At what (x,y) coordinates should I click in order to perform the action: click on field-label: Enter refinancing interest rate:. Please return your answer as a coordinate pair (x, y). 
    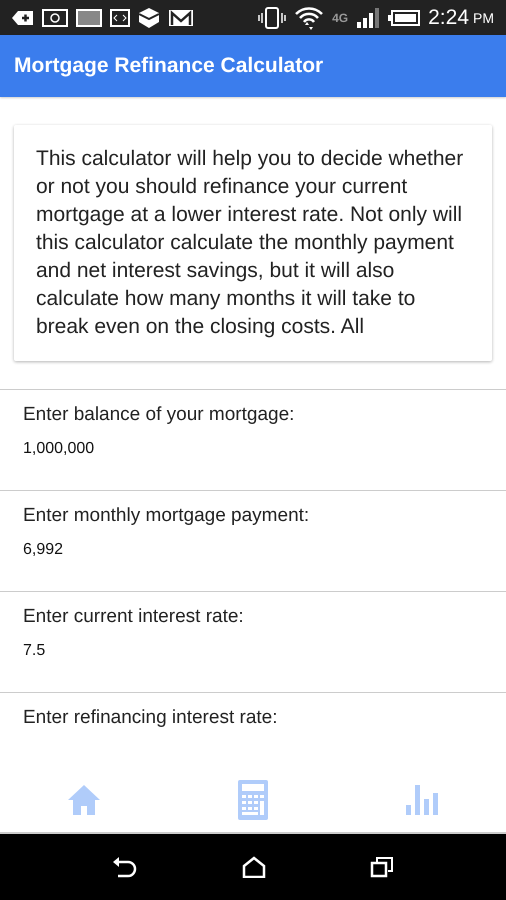
    Looking at the image, I should click on (151, 718).